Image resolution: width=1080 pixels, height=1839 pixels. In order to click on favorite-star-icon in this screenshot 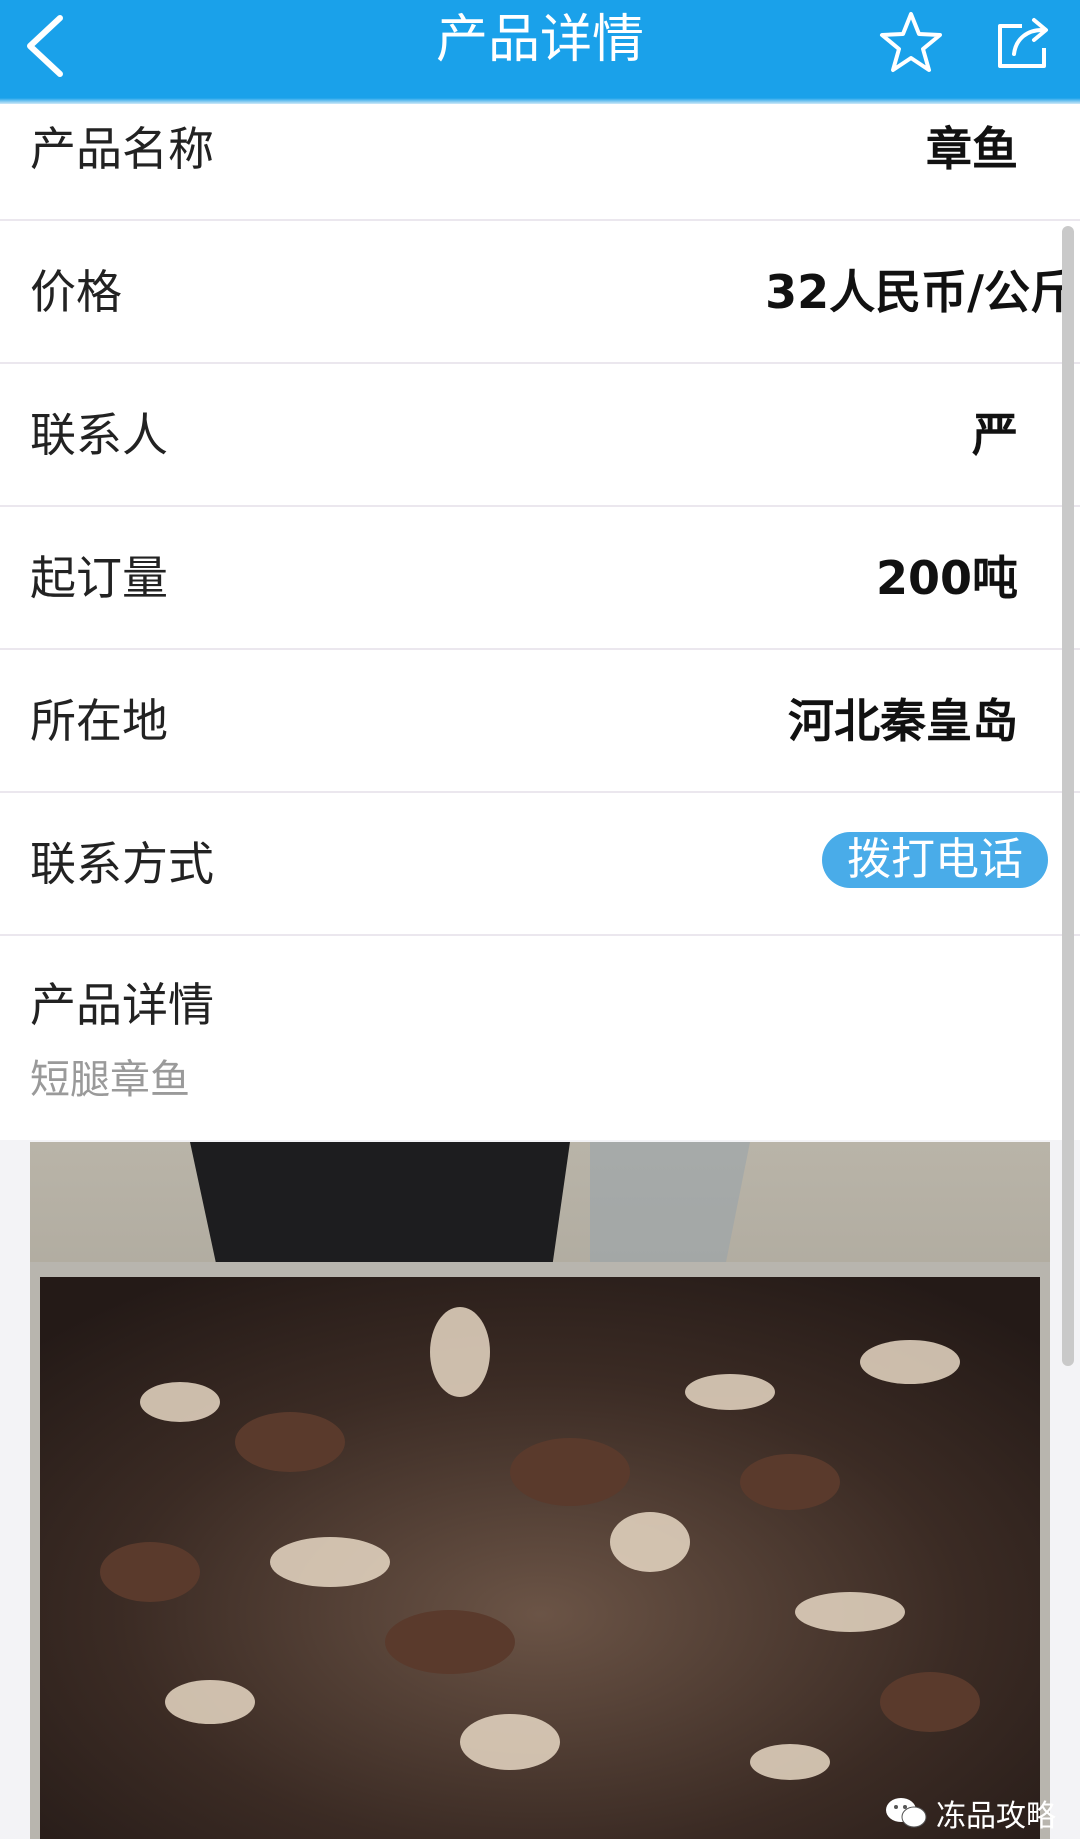, I will do `click(911, 43)`.